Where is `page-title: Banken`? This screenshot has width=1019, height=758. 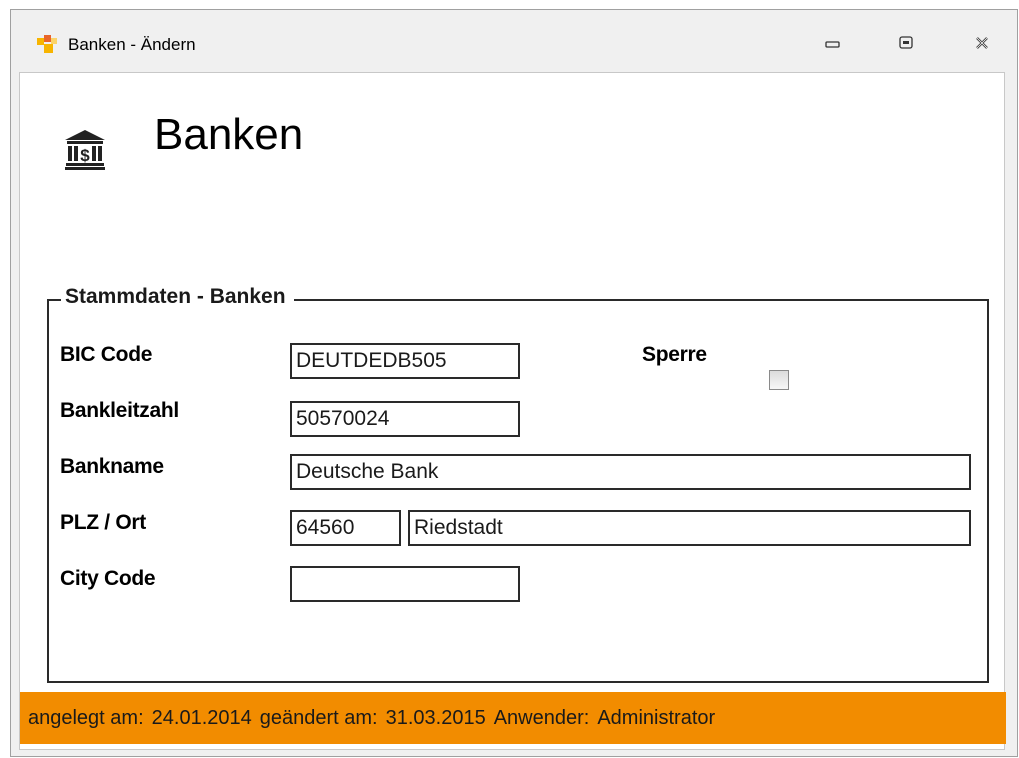
page-title: Banken is located at coordinates (229, 134).